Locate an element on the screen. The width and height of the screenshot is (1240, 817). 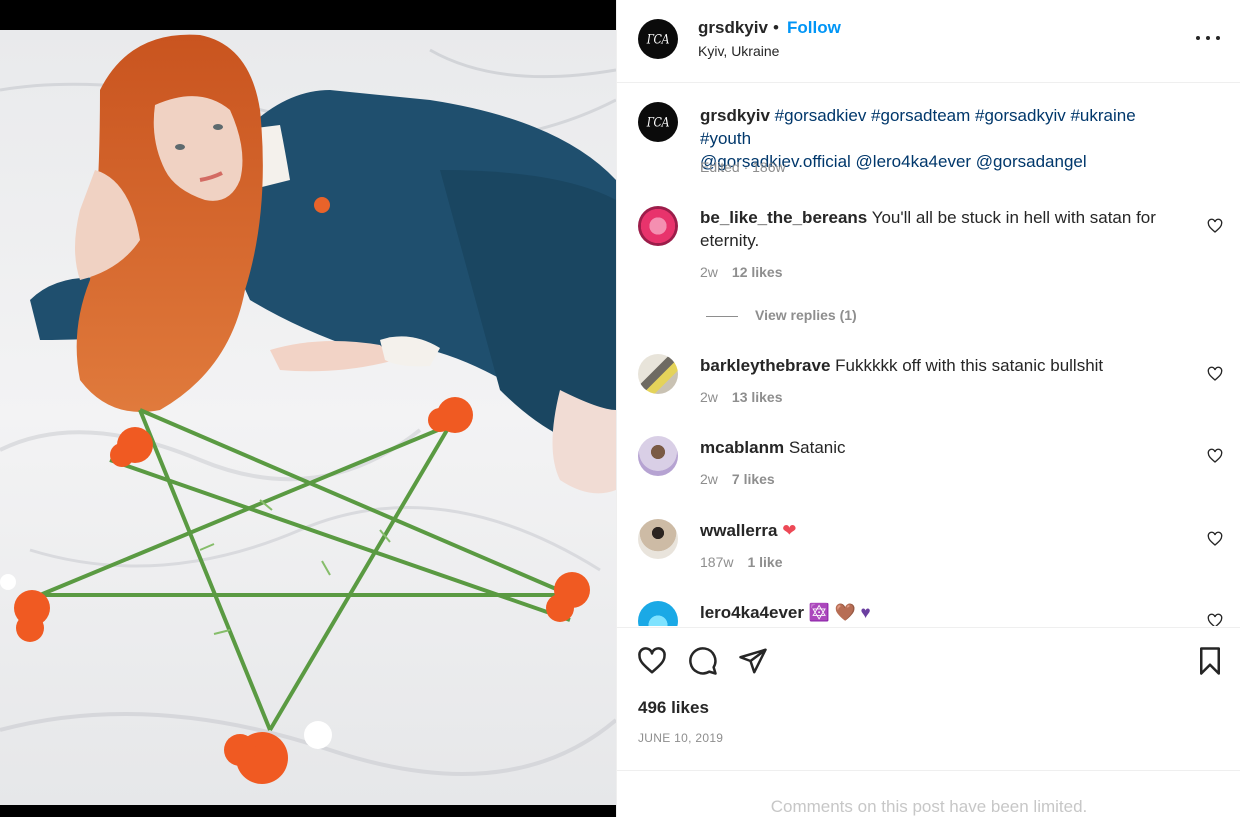
paper-plane-icon is located at coordinates (753, 661).